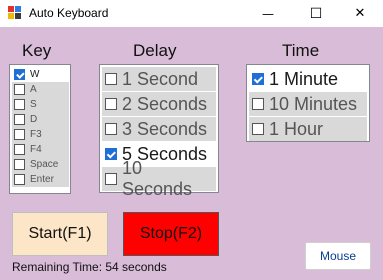  What do you see at coordinates (268, 13) in the screenshot?
I see `minimize-button: —` at bounding box center [268, 13].